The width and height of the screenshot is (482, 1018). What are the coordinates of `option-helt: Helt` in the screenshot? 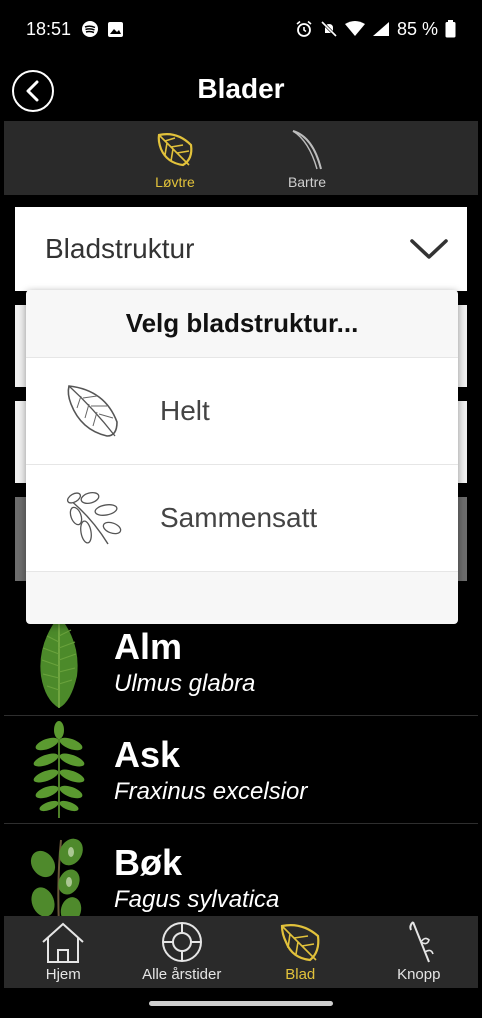 It's located at (242, 411).